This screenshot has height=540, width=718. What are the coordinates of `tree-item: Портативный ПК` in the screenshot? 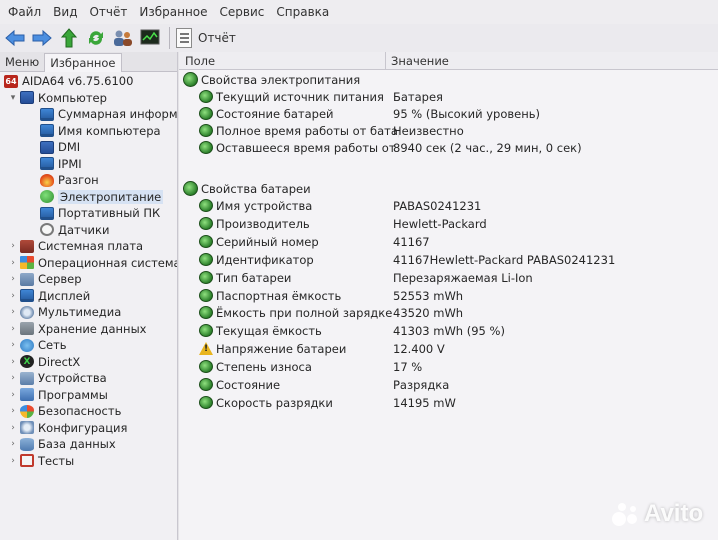 It's located at (94, 213).